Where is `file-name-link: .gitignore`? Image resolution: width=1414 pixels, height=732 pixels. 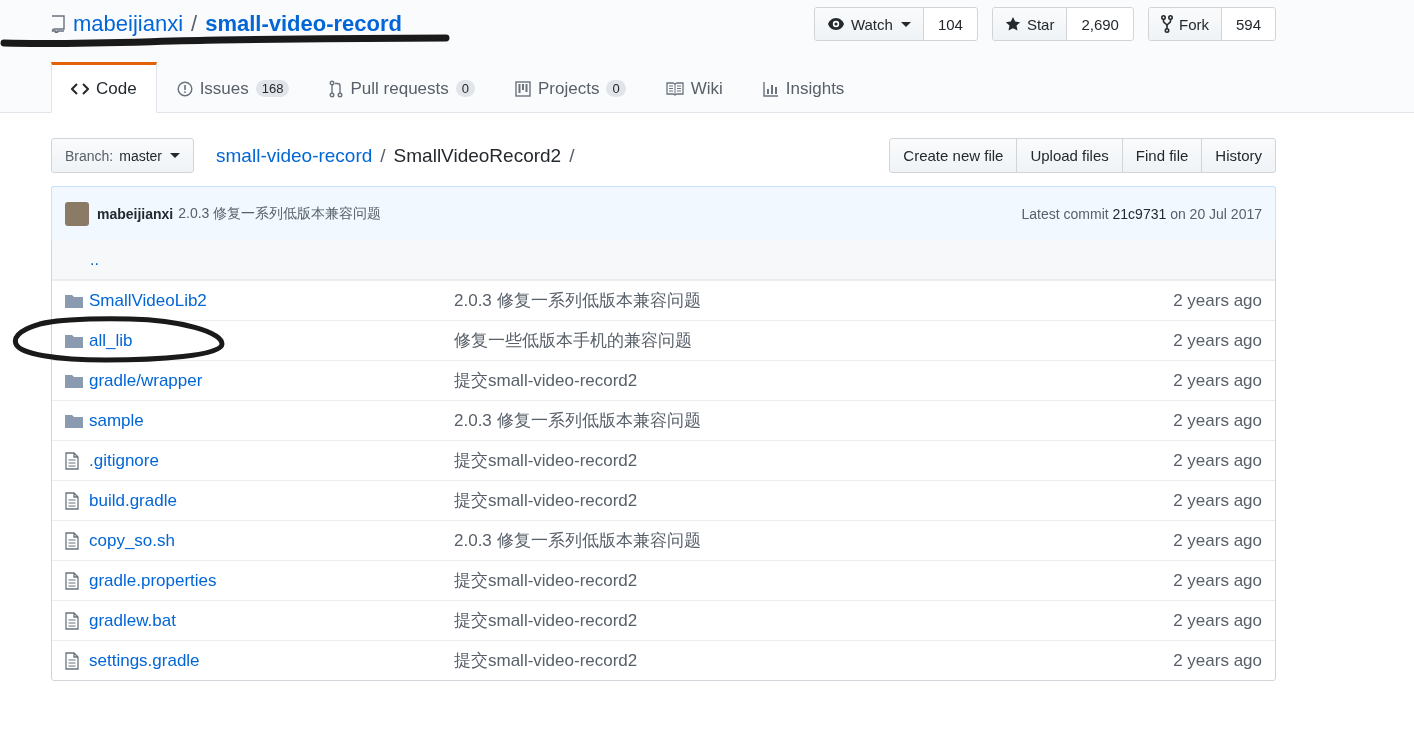 file-name-link: .gitignore is located at coordinates (271, 460).